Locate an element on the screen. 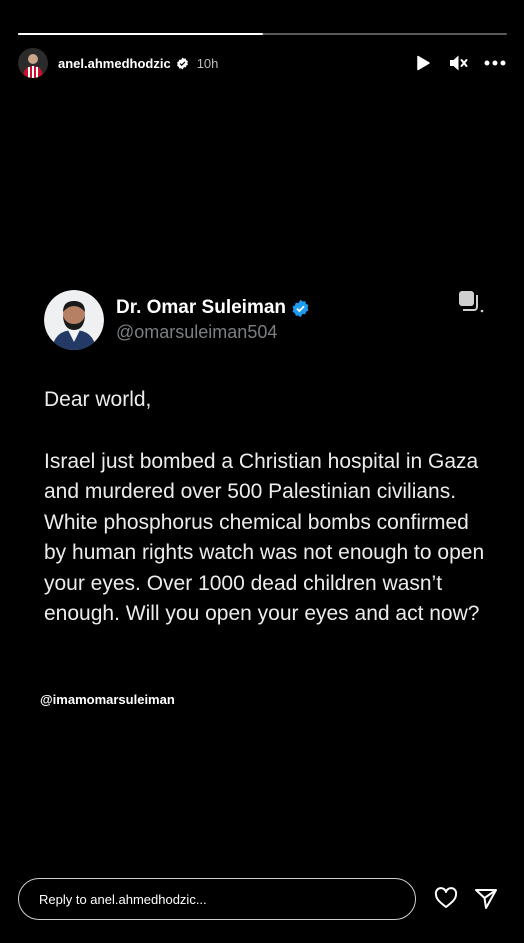 This screenshot has height=943, width=524. play-icon is located at coordinates (423, 63).